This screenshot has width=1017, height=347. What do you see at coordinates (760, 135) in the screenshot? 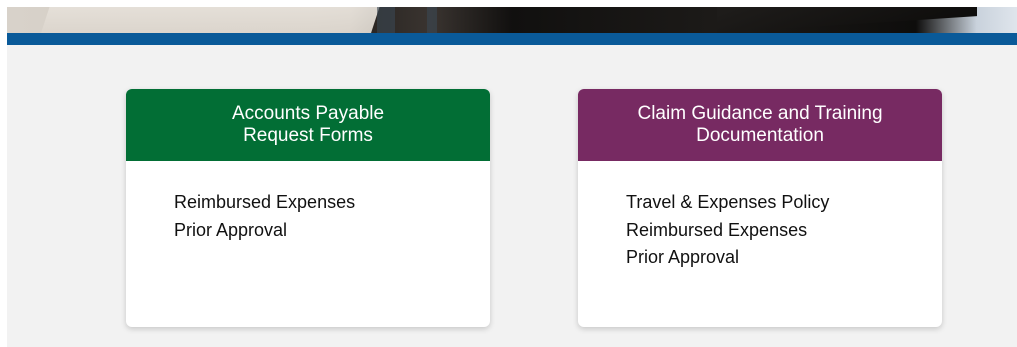
I see `card-title-line: Documentation` at bounding box center [760, 135].